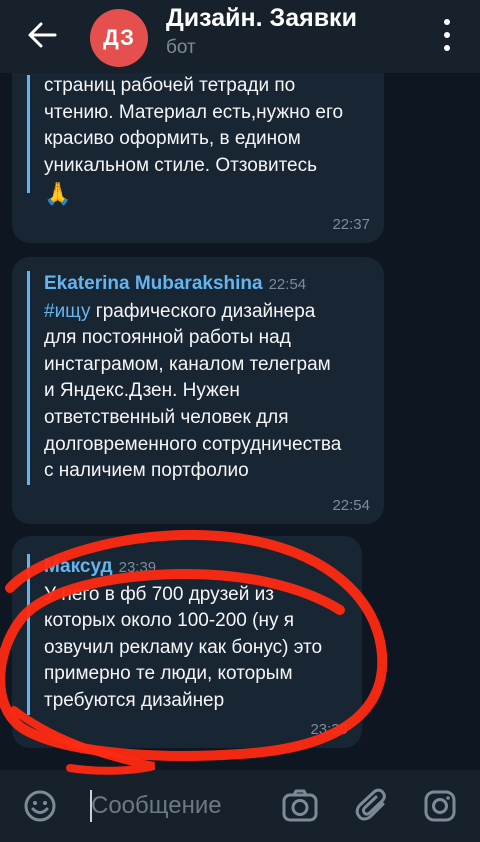 The height and width of the screenshot is (842, 480). What do you see at coordinates (187, 364) in the screenshot?
I see `message-line: инстаграмом, каналом телеграм` at bounding box center [187, 364].